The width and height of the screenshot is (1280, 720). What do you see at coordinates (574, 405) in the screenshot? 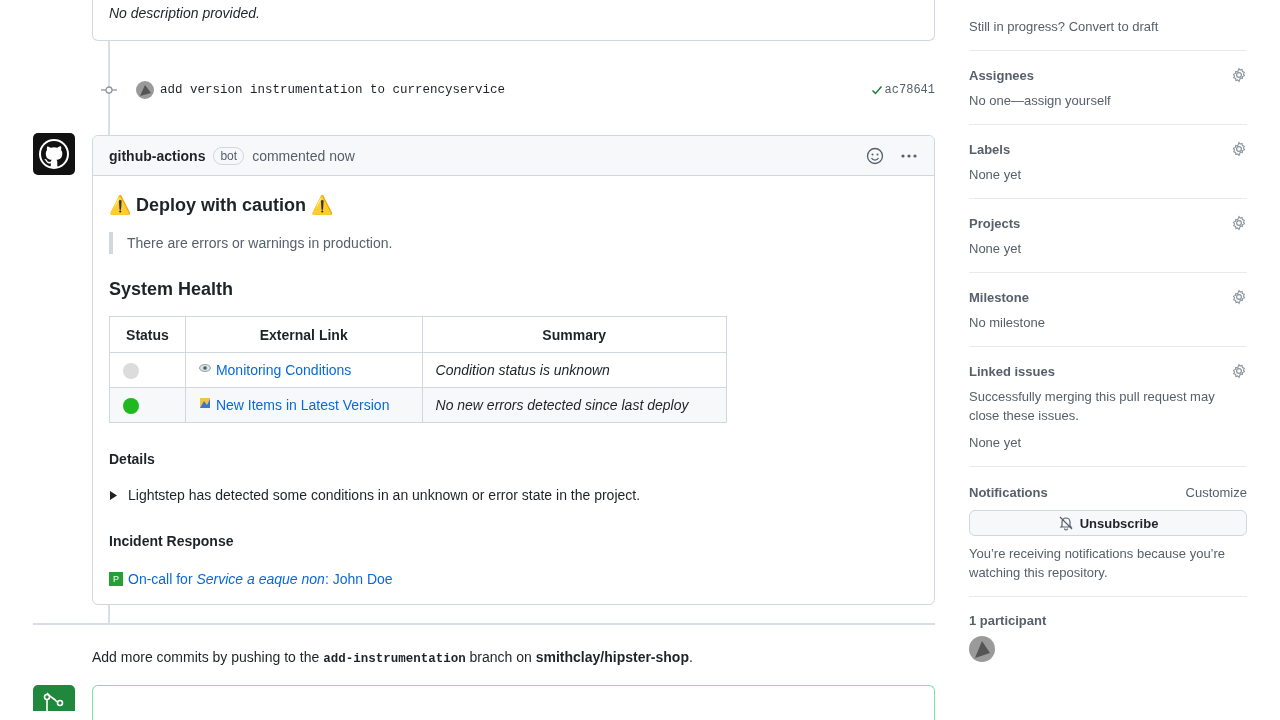
I see `summary-cell: No new errors detected since last deploy` at bounding box center [574, 405].